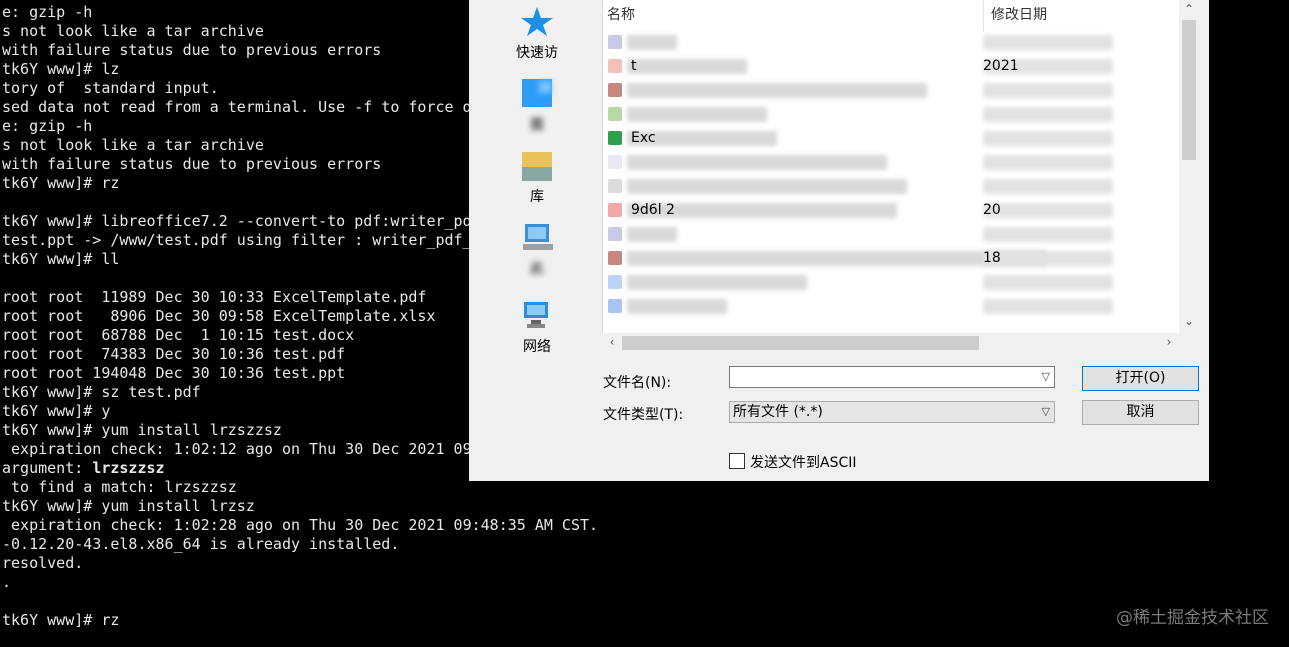 The height and width of the screenshot is (647, 1289). I want to click on ascii-checkbox, so click(737, 461).